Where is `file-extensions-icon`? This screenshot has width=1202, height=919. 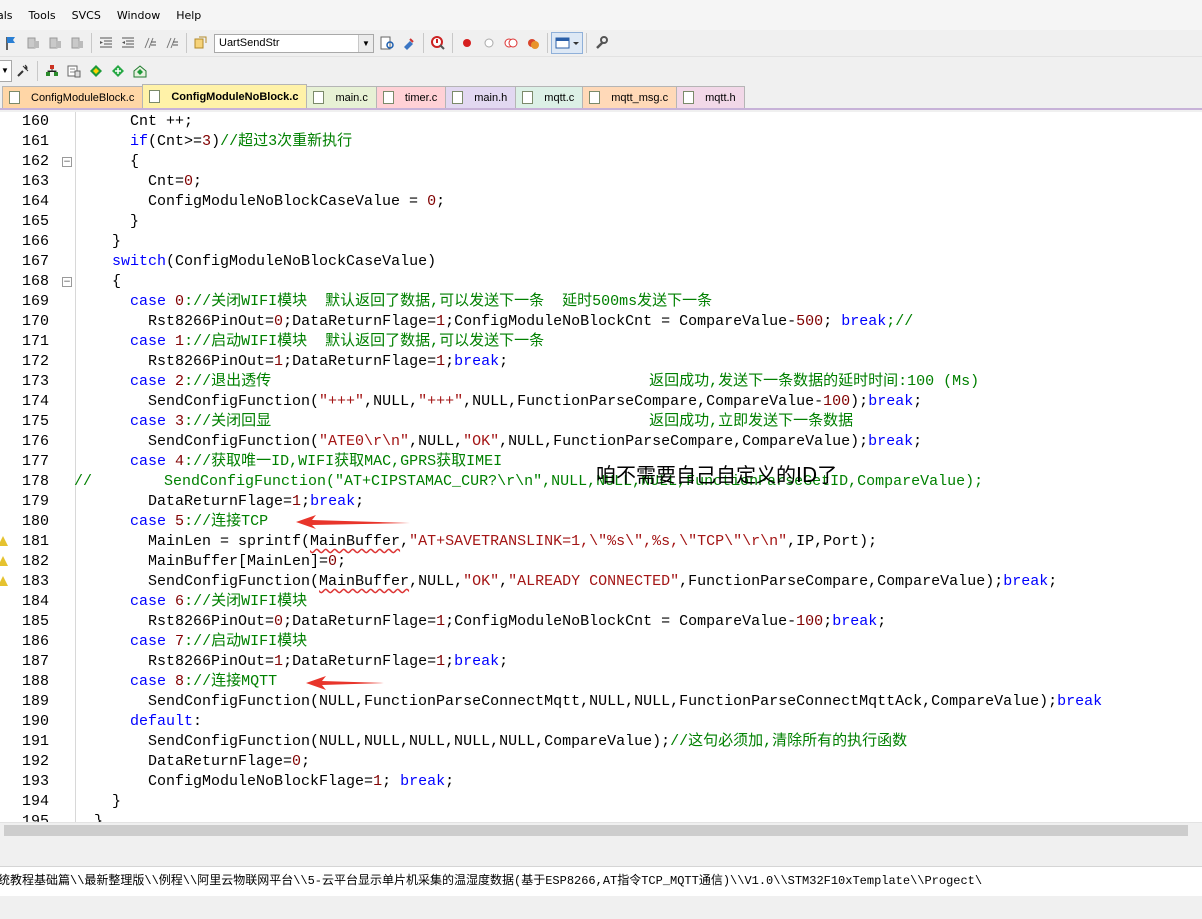
file-extensions-icon is located at coordinates (74, 71).